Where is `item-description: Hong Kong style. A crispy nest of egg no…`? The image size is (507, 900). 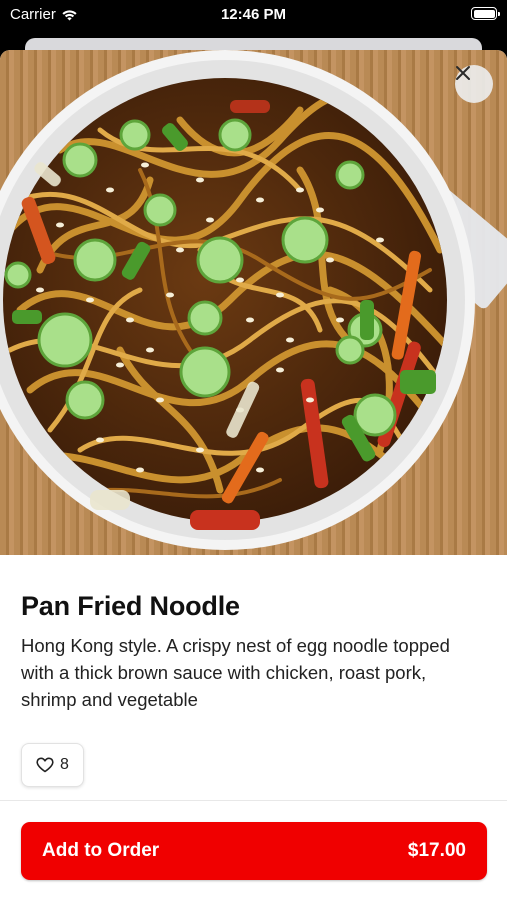
item-description: Hong Kong style. A crispy nest of egg no… is located at coordinates (235, 672).